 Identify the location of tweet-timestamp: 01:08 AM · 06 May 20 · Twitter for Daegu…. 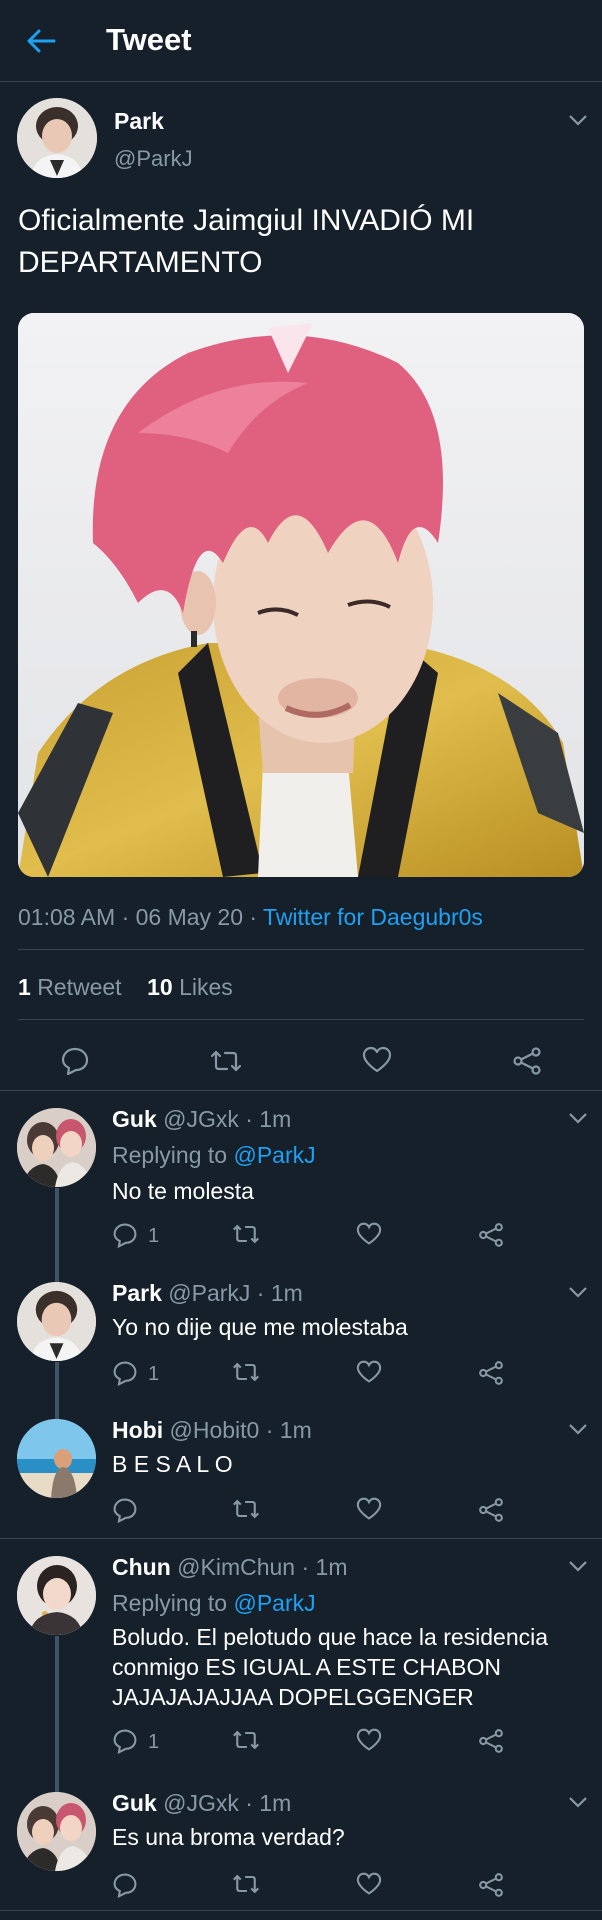
(250, 917).